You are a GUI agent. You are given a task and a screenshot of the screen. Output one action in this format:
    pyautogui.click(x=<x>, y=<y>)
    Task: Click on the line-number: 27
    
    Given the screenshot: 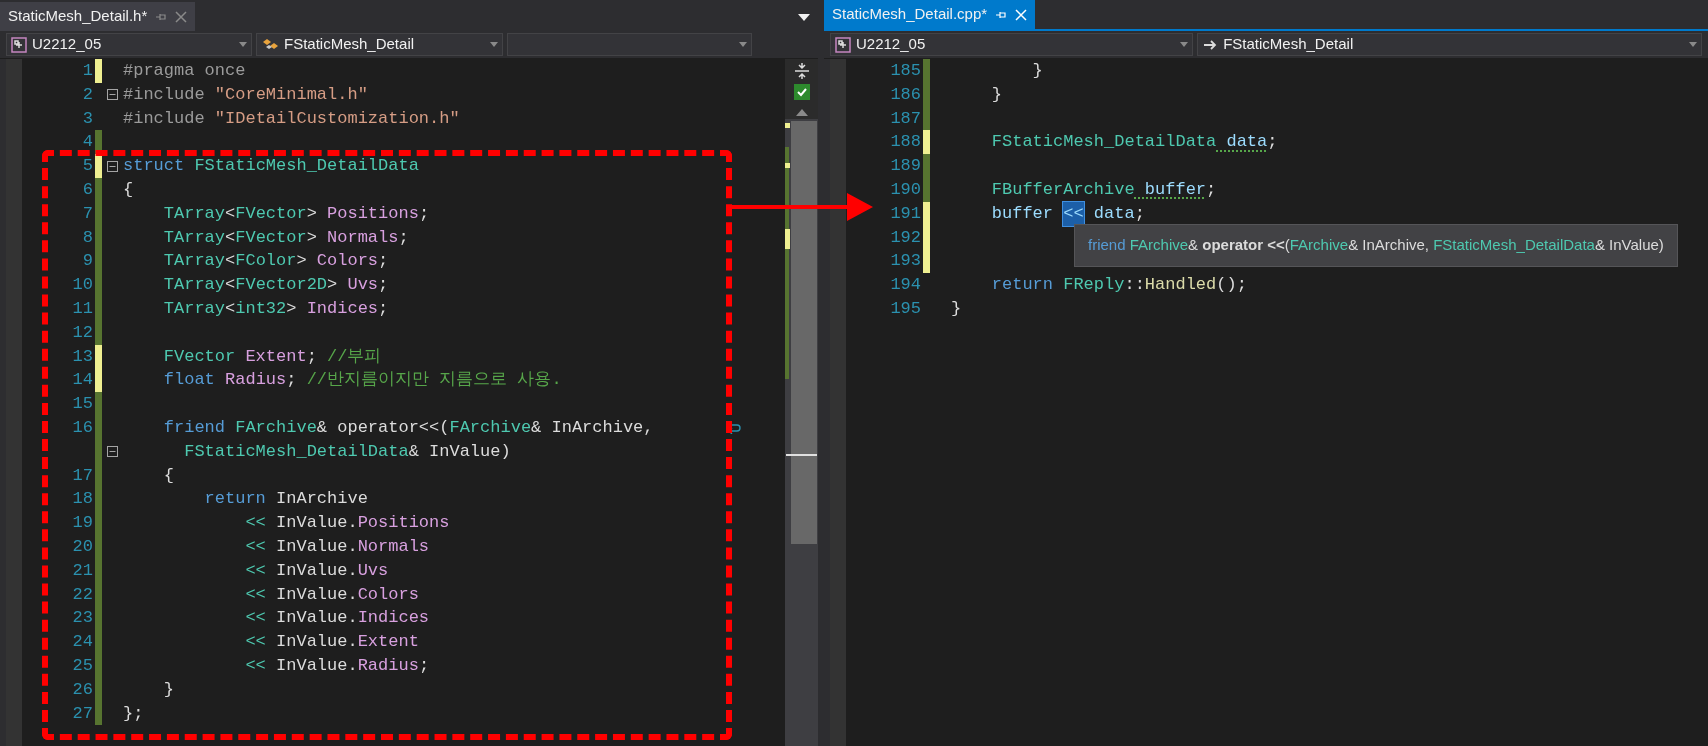 What is the action you would take?
    pyautogui.click(x=82, y=713)
    